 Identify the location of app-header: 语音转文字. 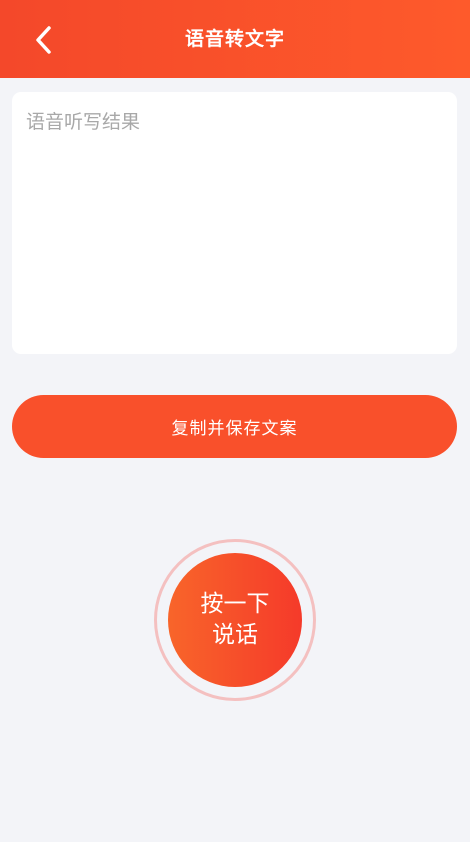
(235, 39).